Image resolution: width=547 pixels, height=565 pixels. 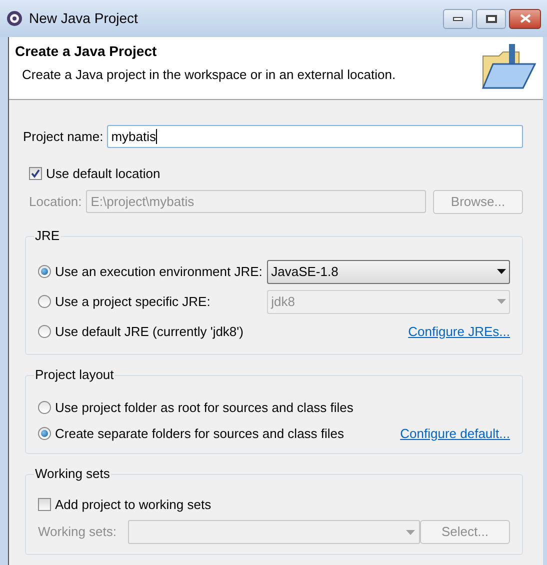 What do you see at coordinates (133, 301) in the screenshot?
I see `jre-option-label: Use a project specific JRE:` at bounding box center [133, 301].